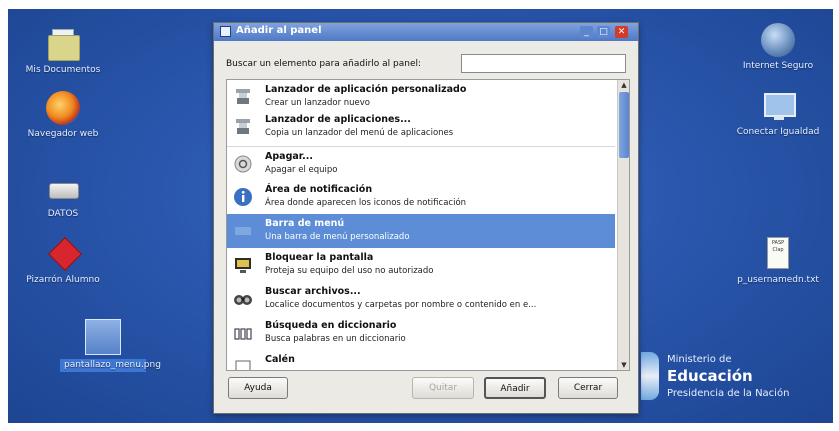 The height and width of the screenshot is (431, 839). I want to click on dialog-titlebar: Añadir al panel _ □ ✕, so click(426, 32).